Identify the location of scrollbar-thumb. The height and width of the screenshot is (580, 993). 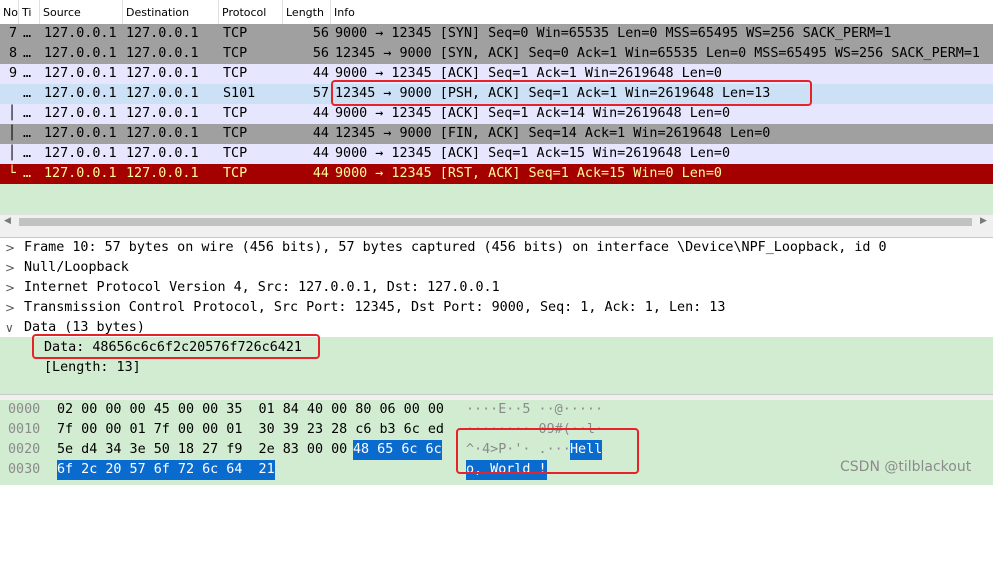
(495, 222).